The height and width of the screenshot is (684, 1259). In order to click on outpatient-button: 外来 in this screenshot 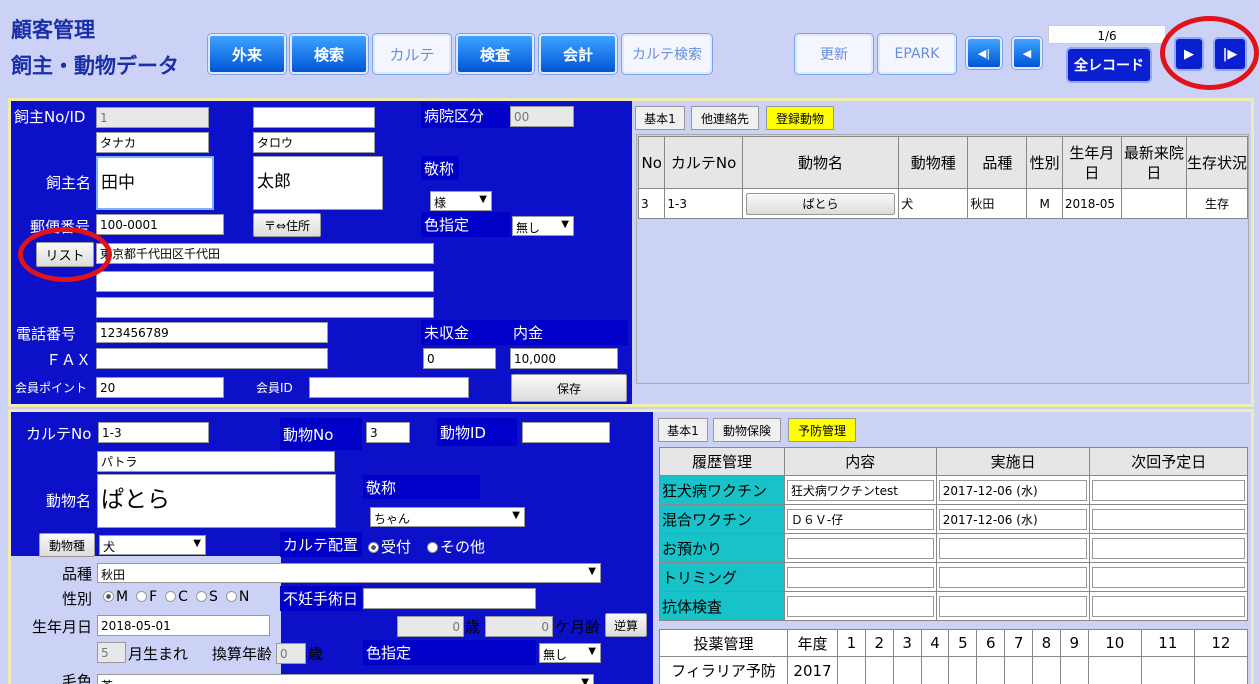, I will do `click(247, 54)`.